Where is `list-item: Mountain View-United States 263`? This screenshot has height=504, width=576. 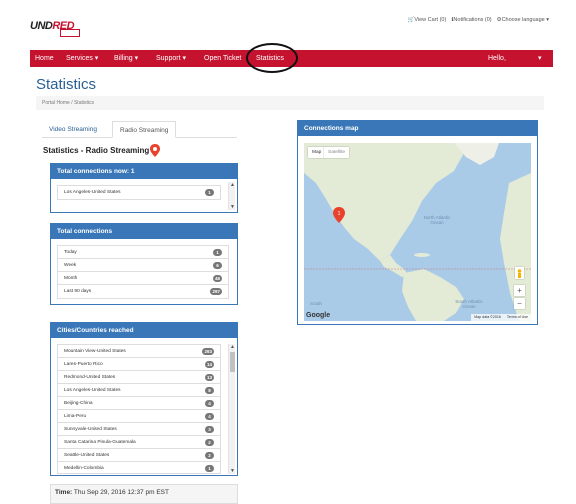 list-item: Mountain View-United States 263 is located at coordinates (139, 351).